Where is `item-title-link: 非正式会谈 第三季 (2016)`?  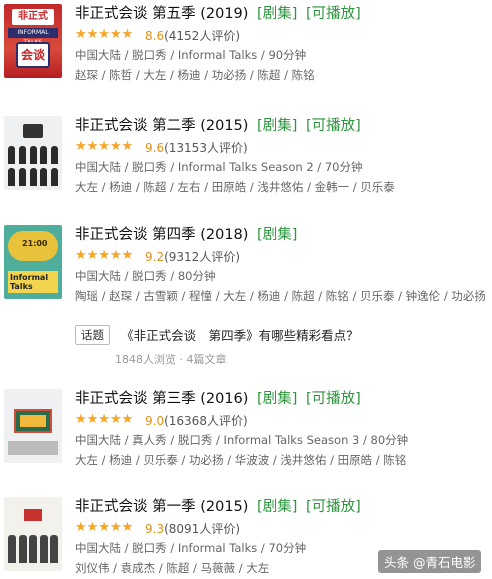
item-title-link: 非正式会谈 第三季 (2016) is located at coordinates (161, 399).